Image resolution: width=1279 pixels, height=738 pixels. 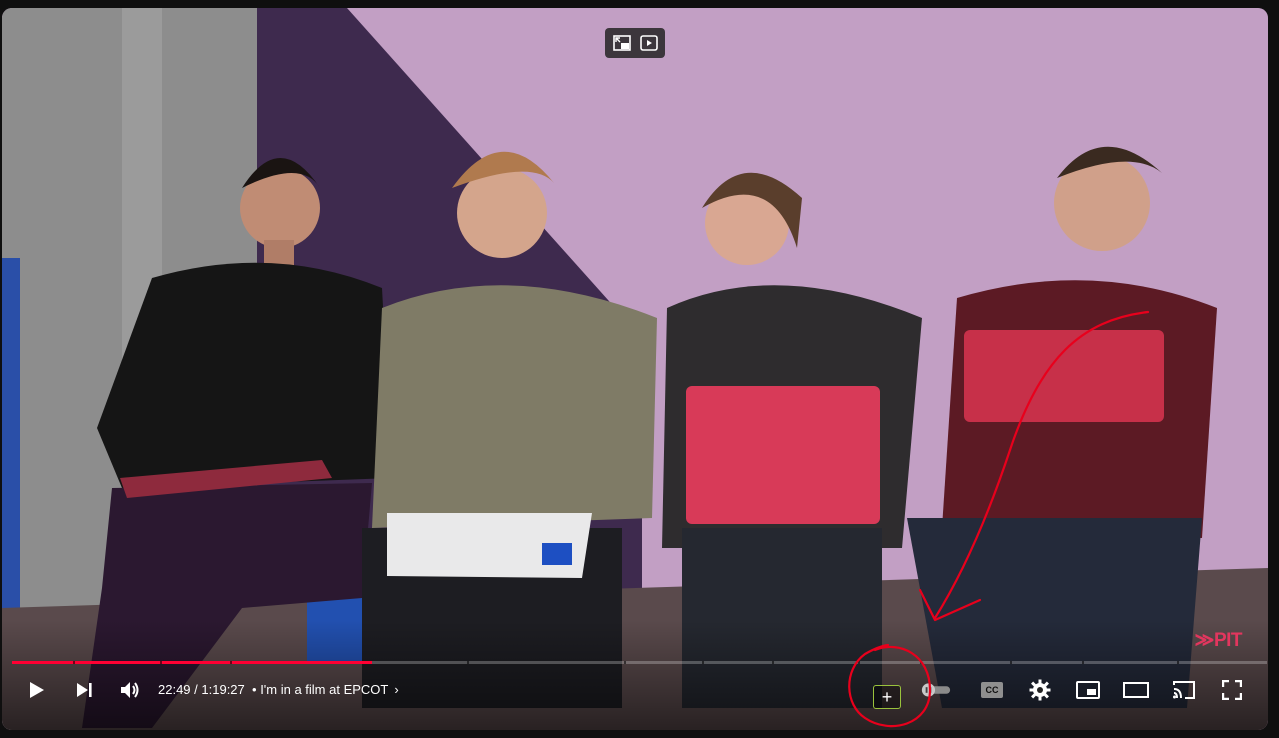 I want to click on volume-button, so click(x=130, y=690).